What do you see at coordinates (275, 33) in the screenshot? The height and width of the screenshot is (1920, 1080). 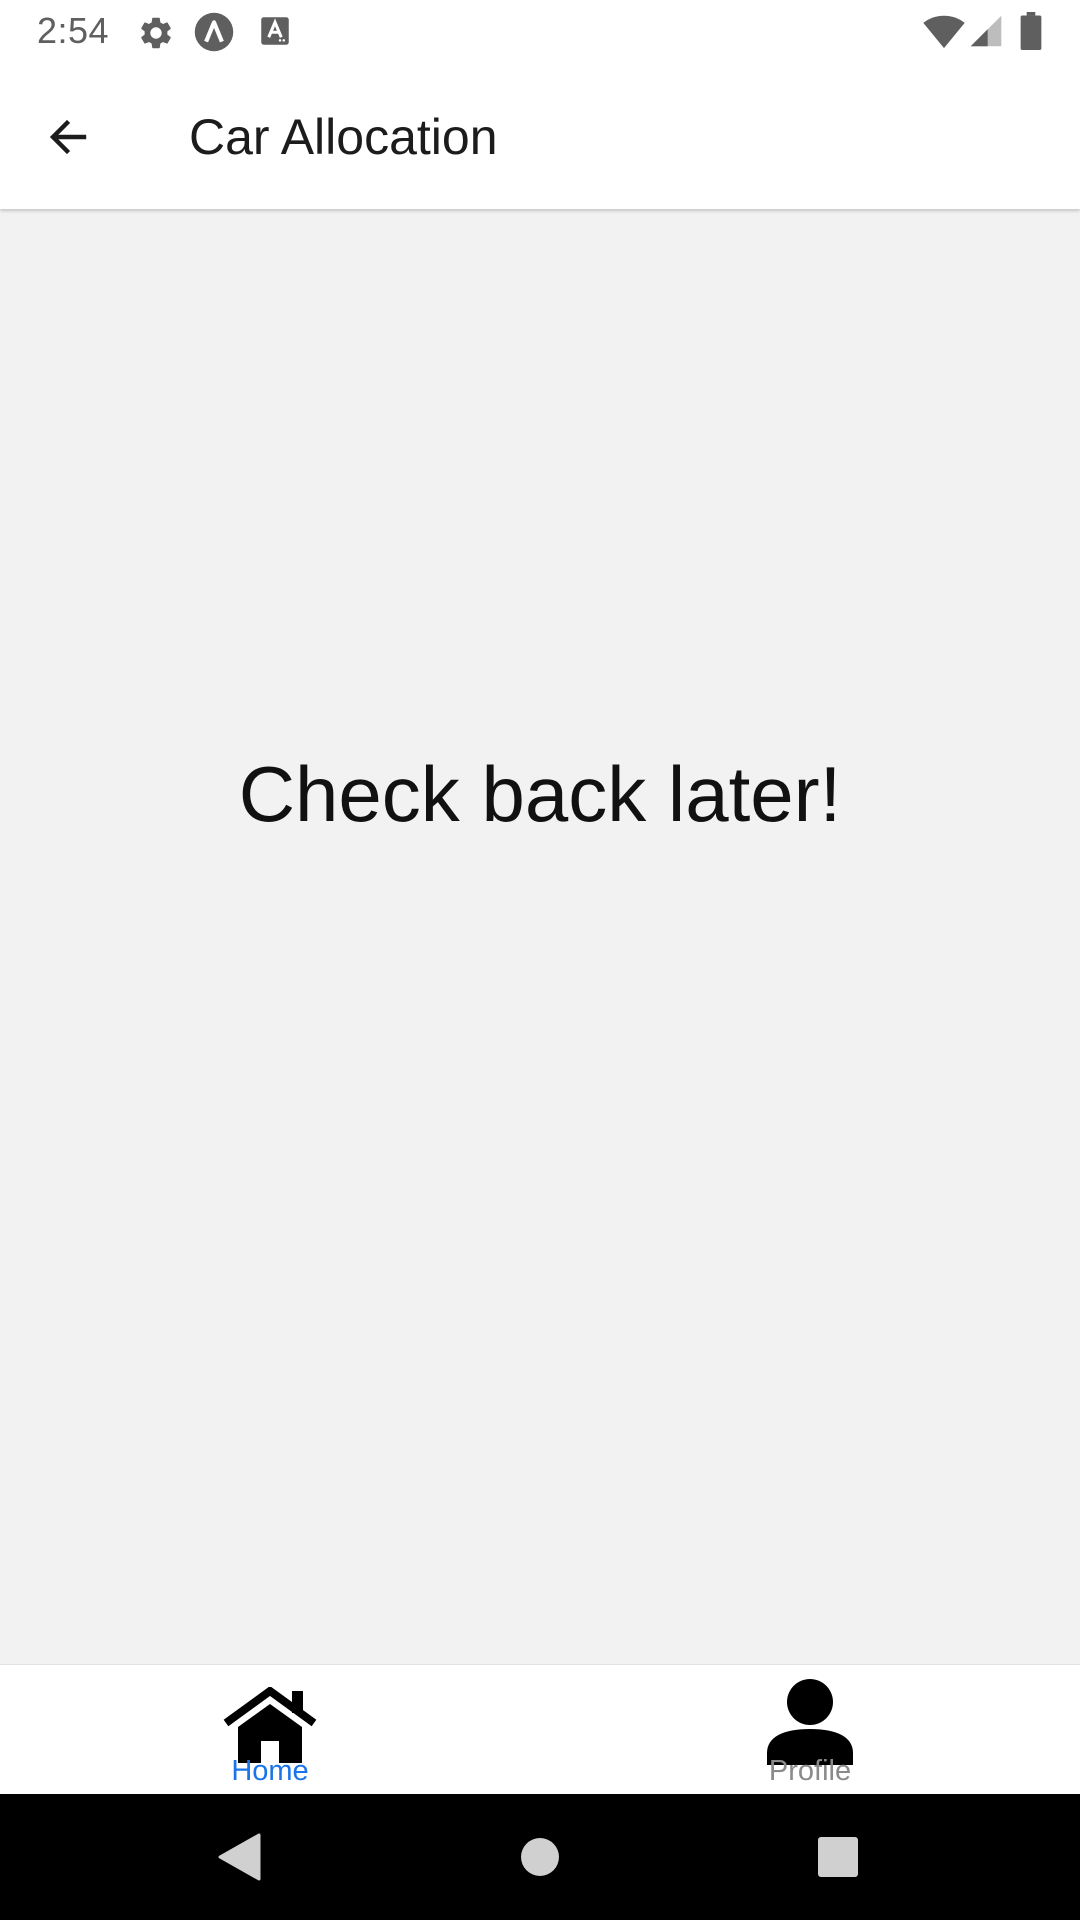 I see `text-a-icon` at bounding box center [275, 33].